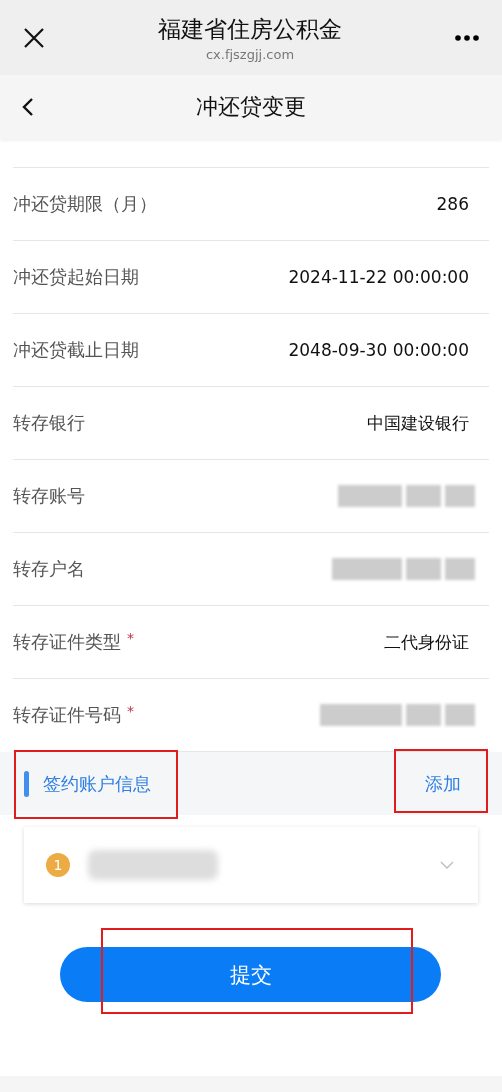  I want to click on accent-bar, so click(26, 783).